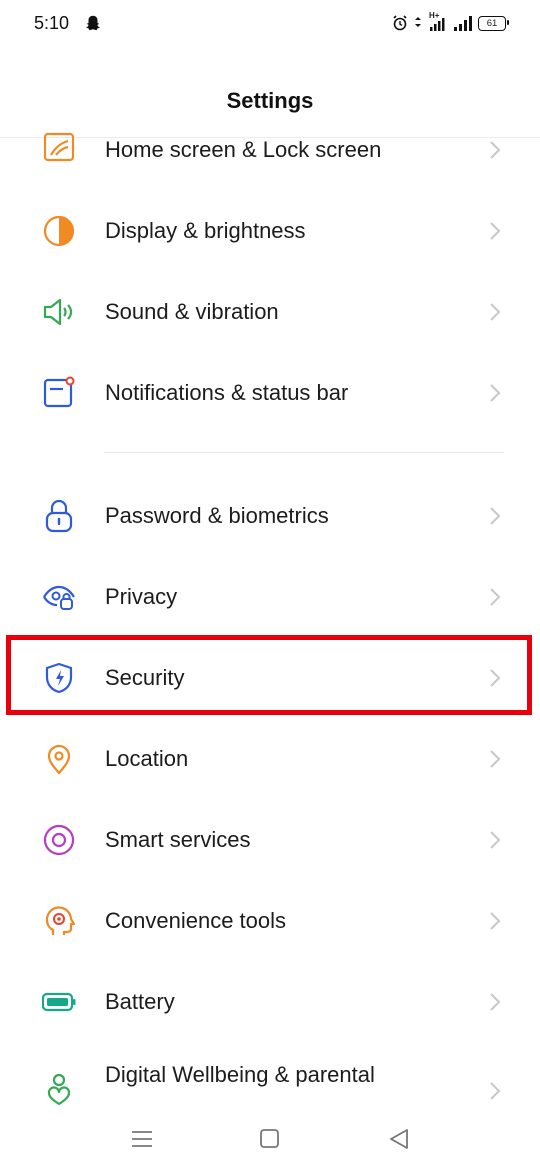 The image size is (540, 1170). Describe the element at coordinates (192, 311) in the screenshot. I see `settings-item-label: Sound & vibration` at that location.